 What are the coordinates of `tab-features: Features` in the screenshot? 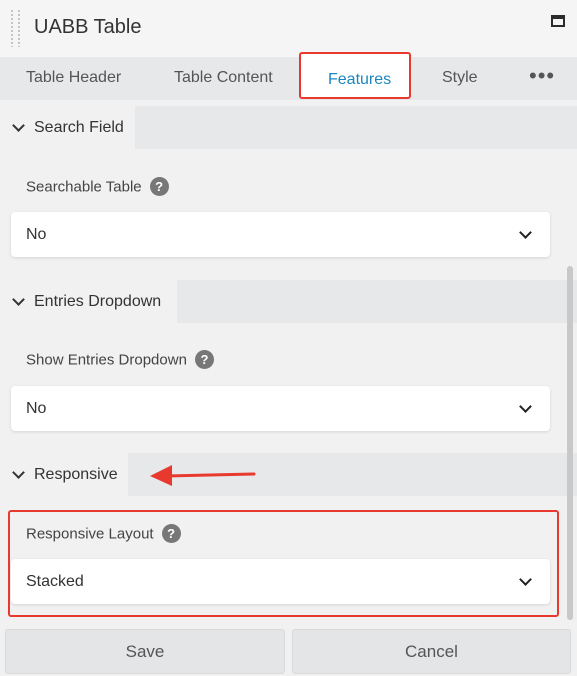 It's located at (359, 76).